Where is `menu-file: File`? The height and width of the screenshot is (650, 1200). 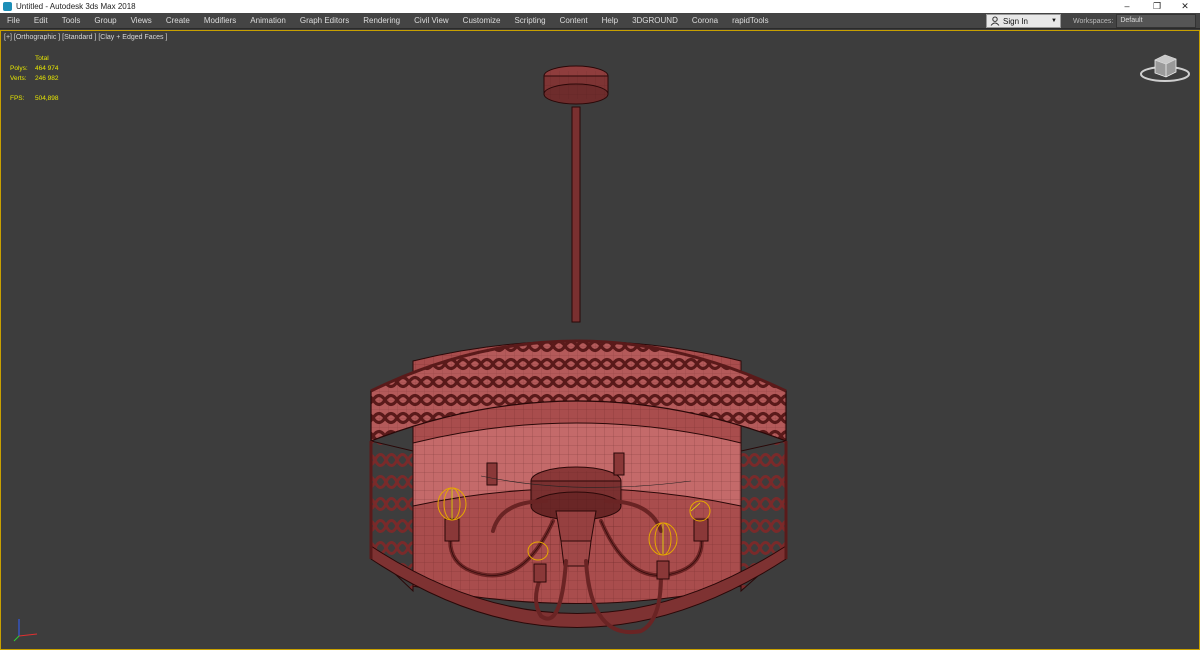
menu-file: File is located at coordinates (13, 21).